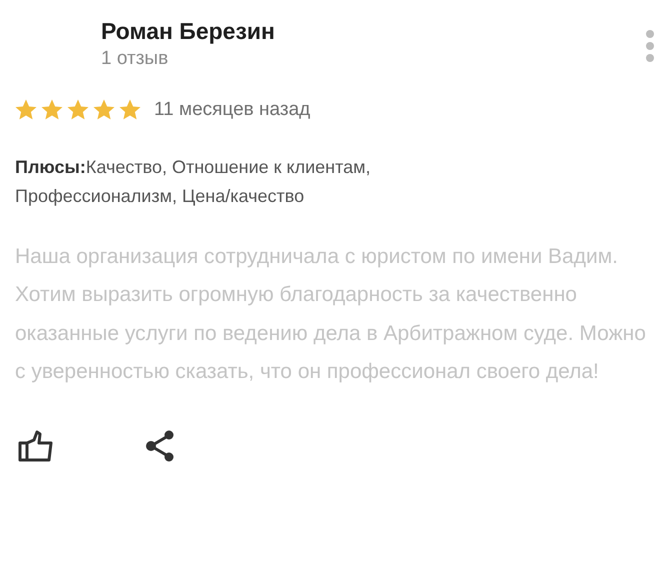  What do you see at coordinates (160, 446) in the screenshot?
I see `share-icon` at bounding box center [160, 446].